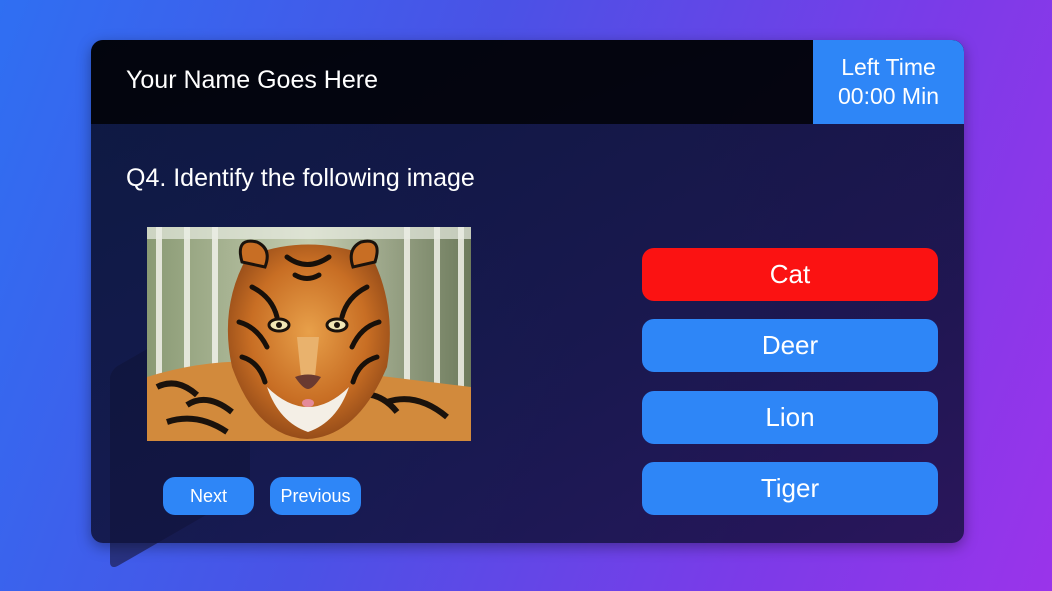  Describe the element at coordinates (252, 80) in the screenshot. I see `player-name: Your Name Goes Here` at that location.